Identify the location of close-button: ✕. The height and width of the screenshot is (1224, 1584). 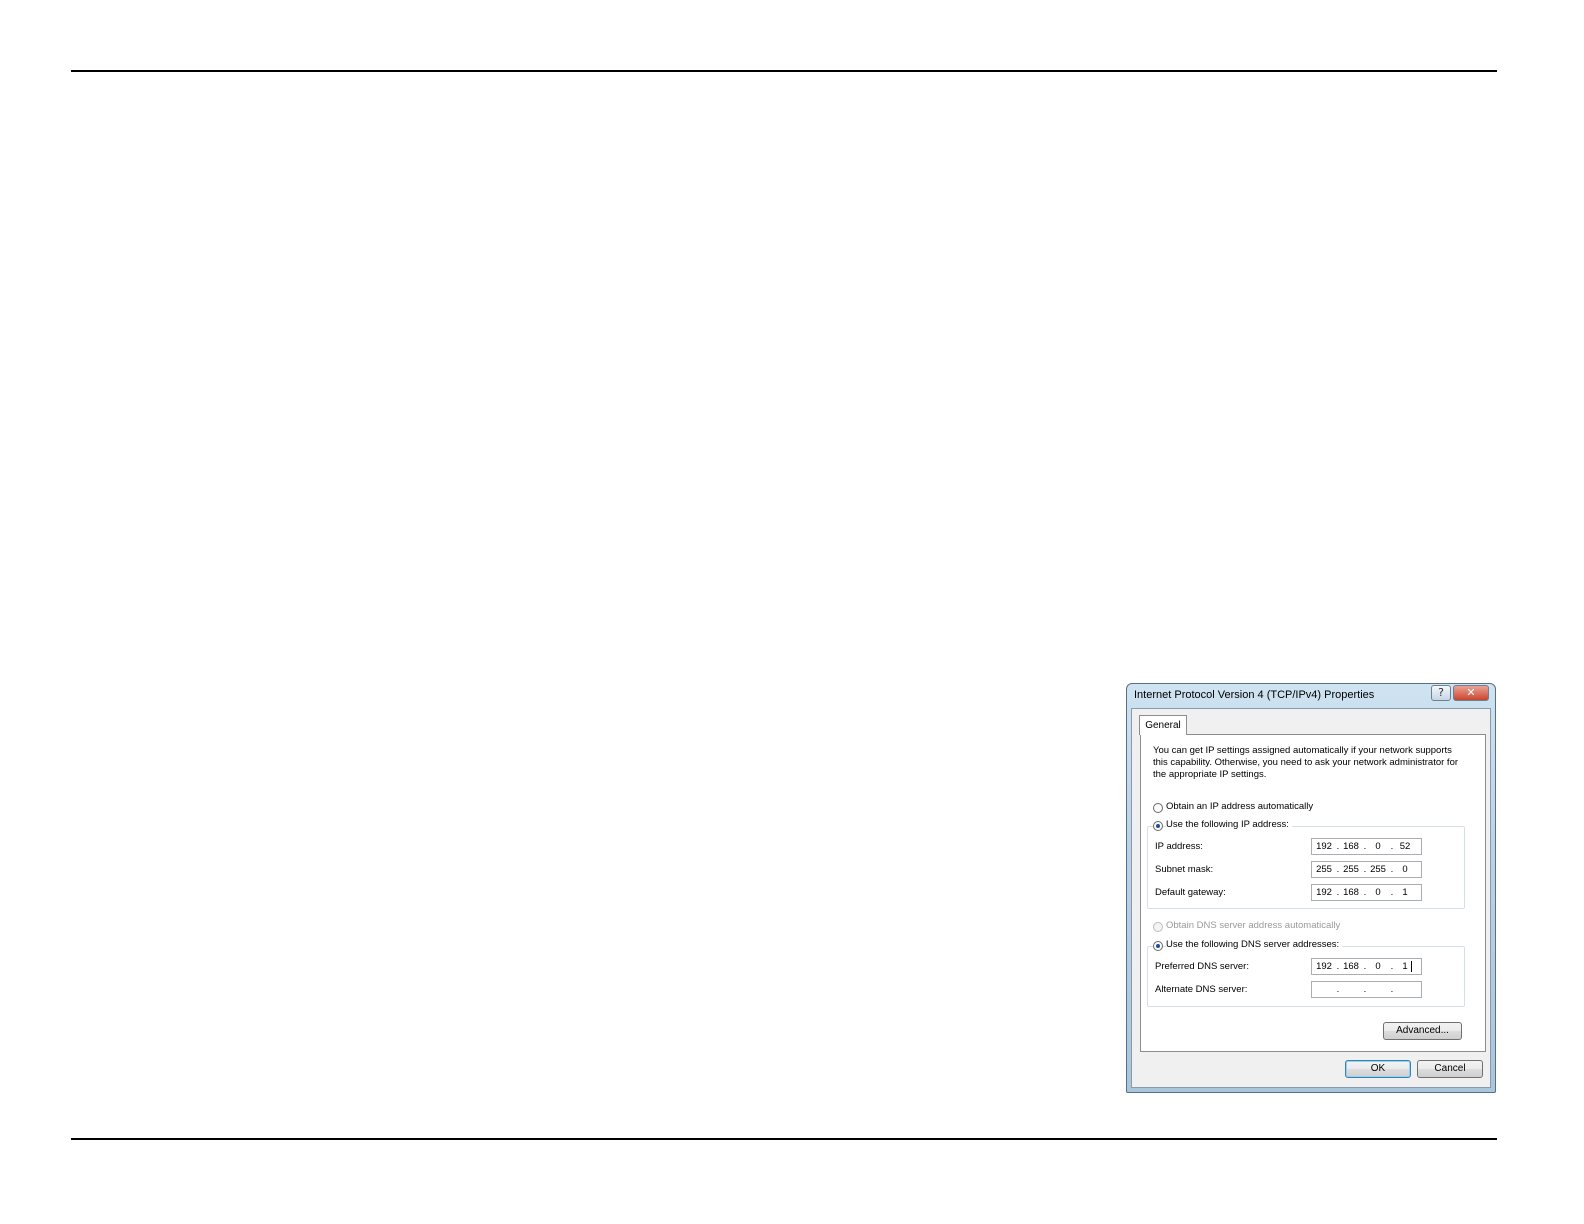
(1471, 693).